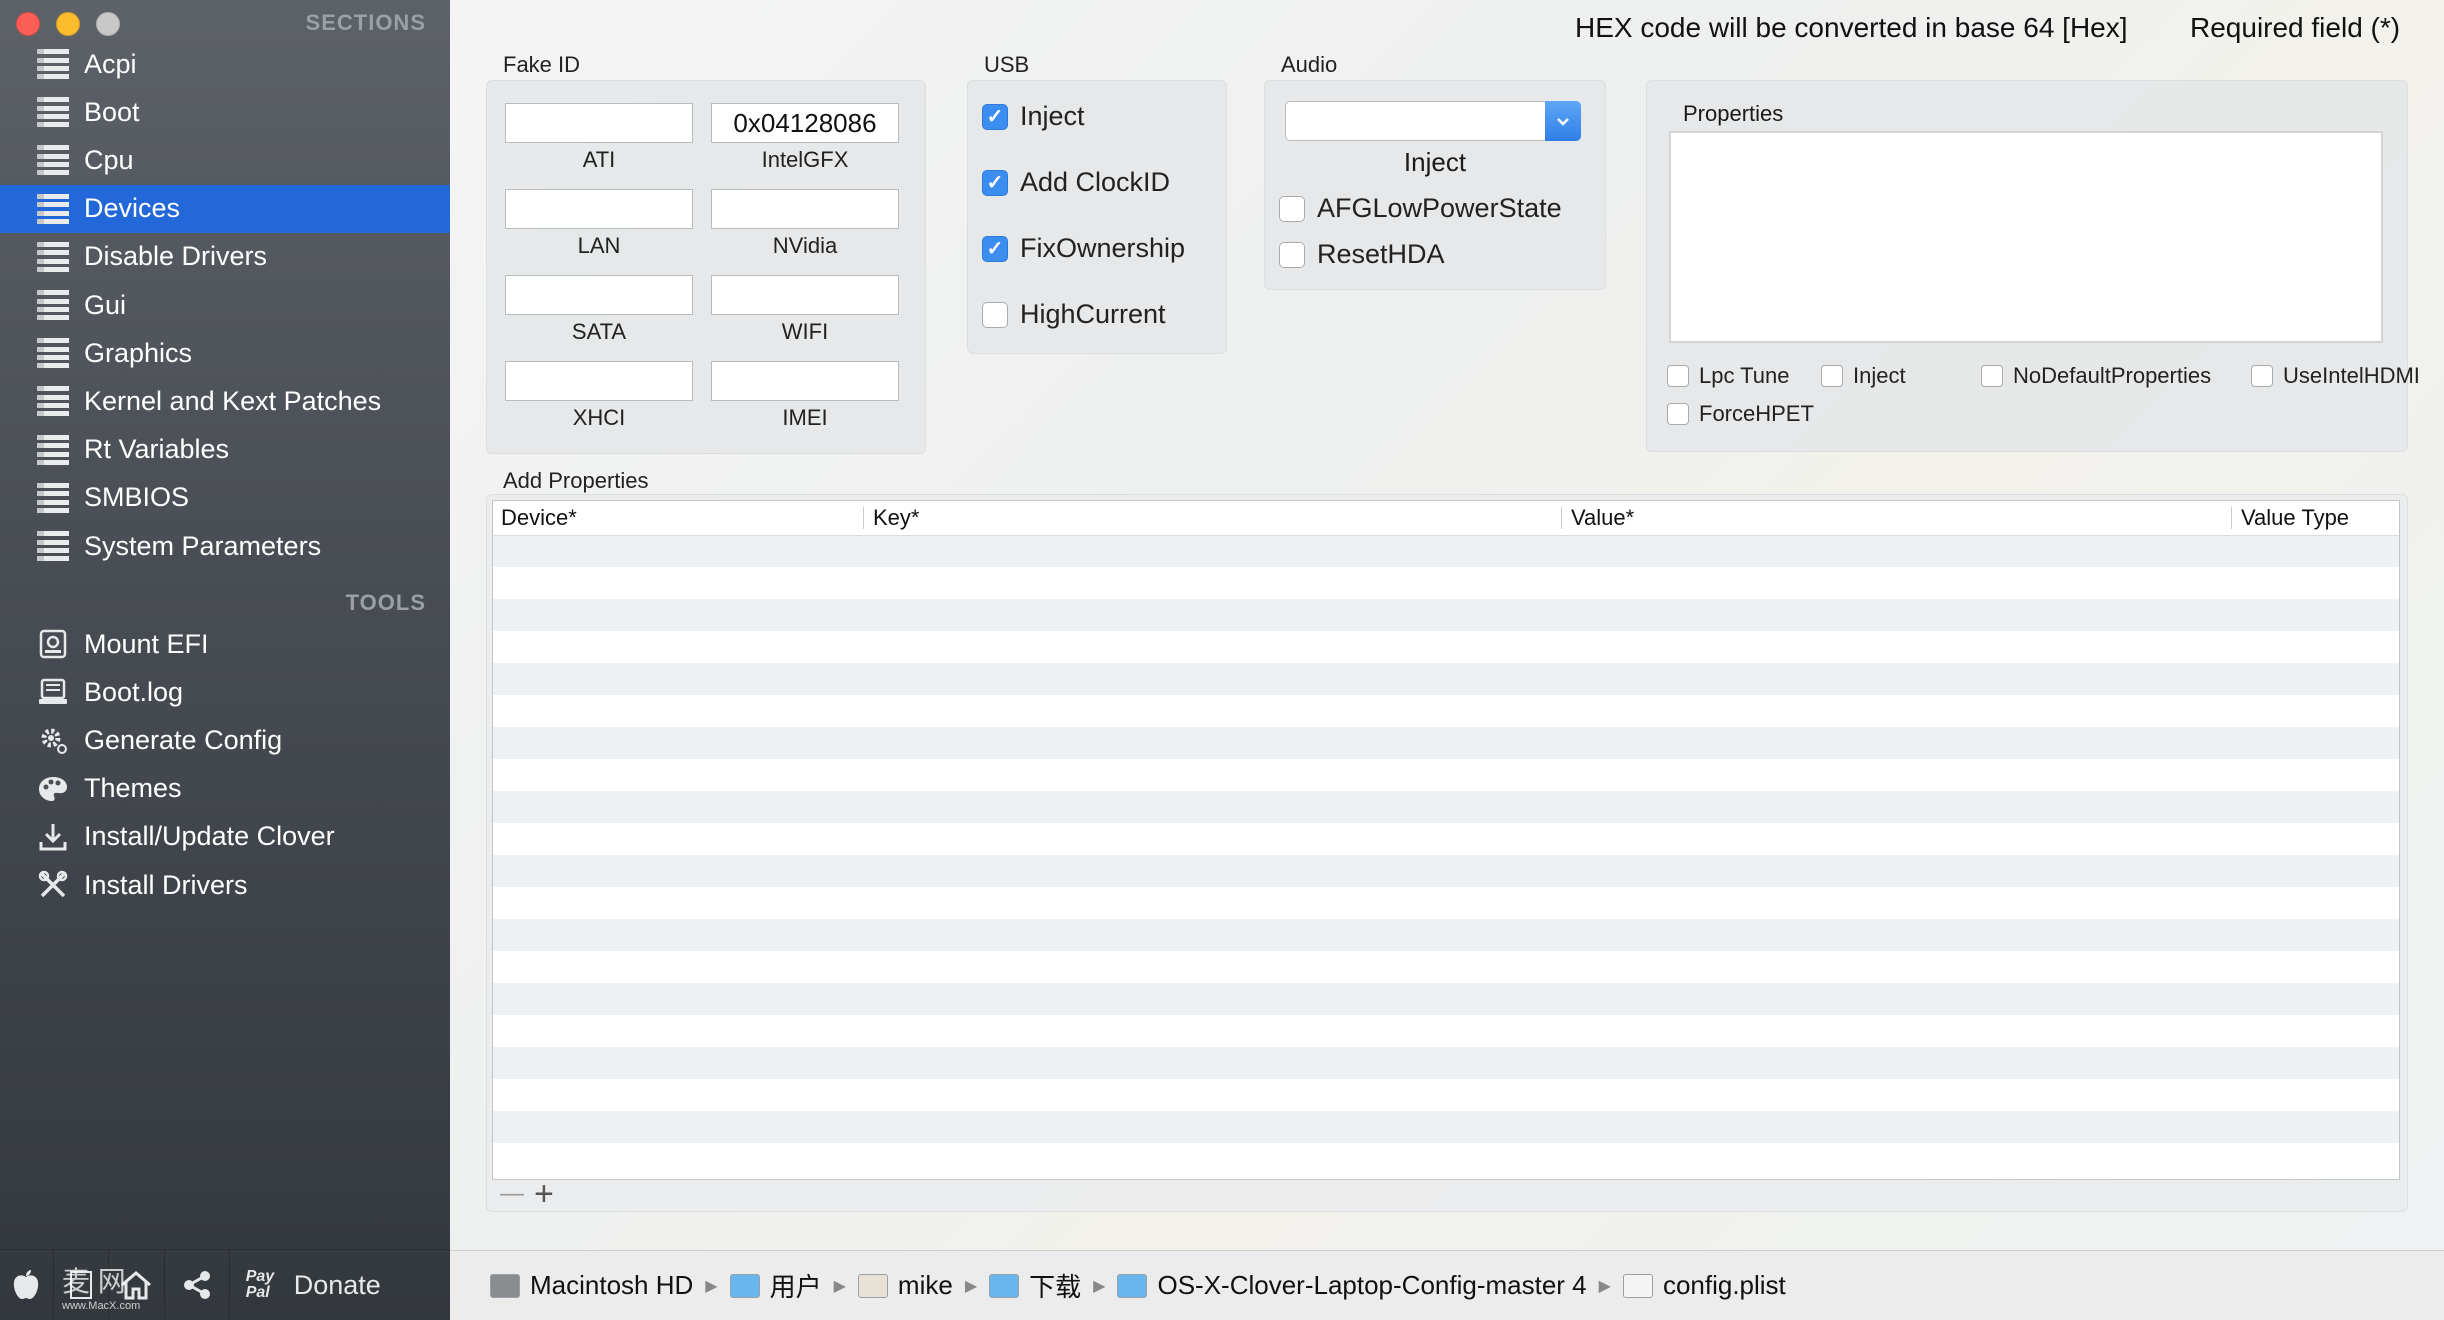  What do you see at coordinates (68, 24) in the screenshot?
I see `minimize-window-button` at bounding box center [68, 24].